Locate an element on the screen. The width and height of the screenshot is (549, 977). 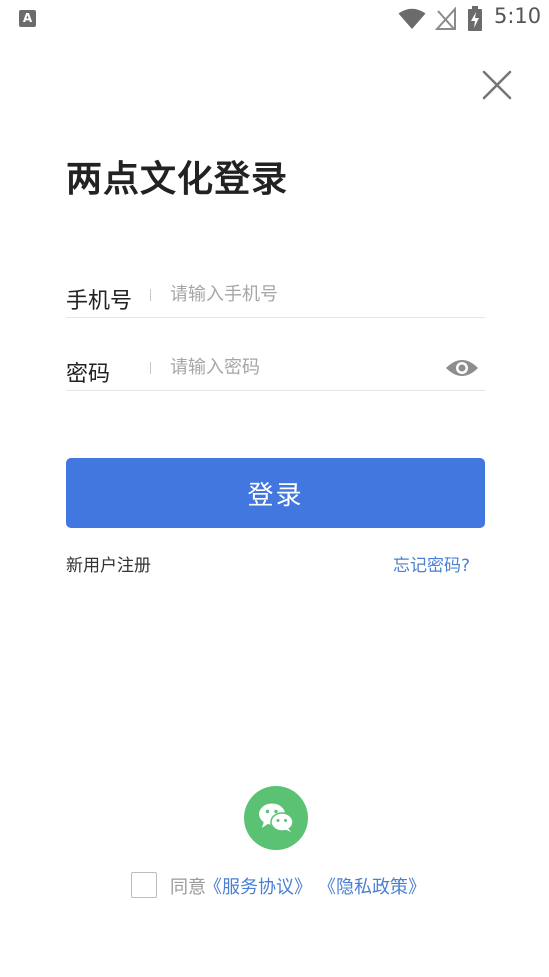
page-title: 两点文化登录 is located at coordinates (177, 179).